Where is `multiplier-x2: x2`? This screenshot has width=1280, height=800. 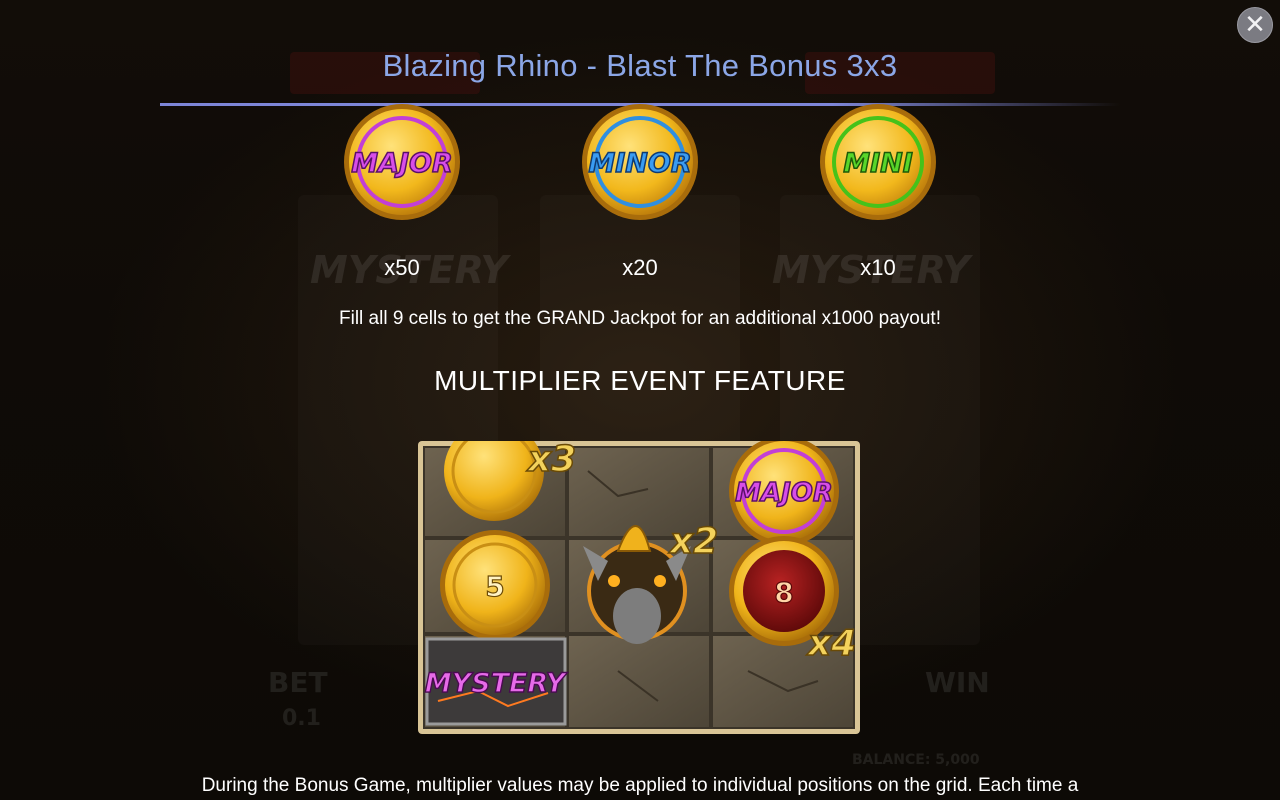
multiplier-x2: x2 is located at coordinates (693, 541).